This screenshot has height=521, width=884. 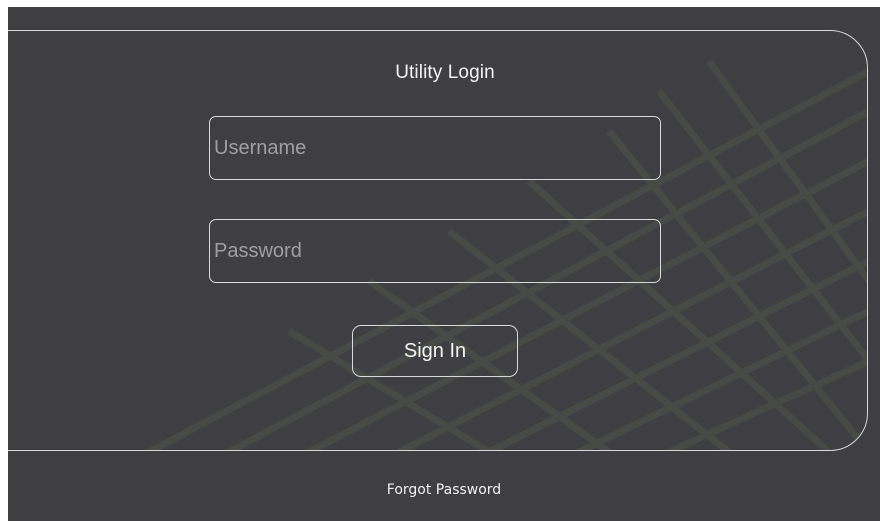 I want to click on sign-in-button: Sign In, so click(x=435, y=351).